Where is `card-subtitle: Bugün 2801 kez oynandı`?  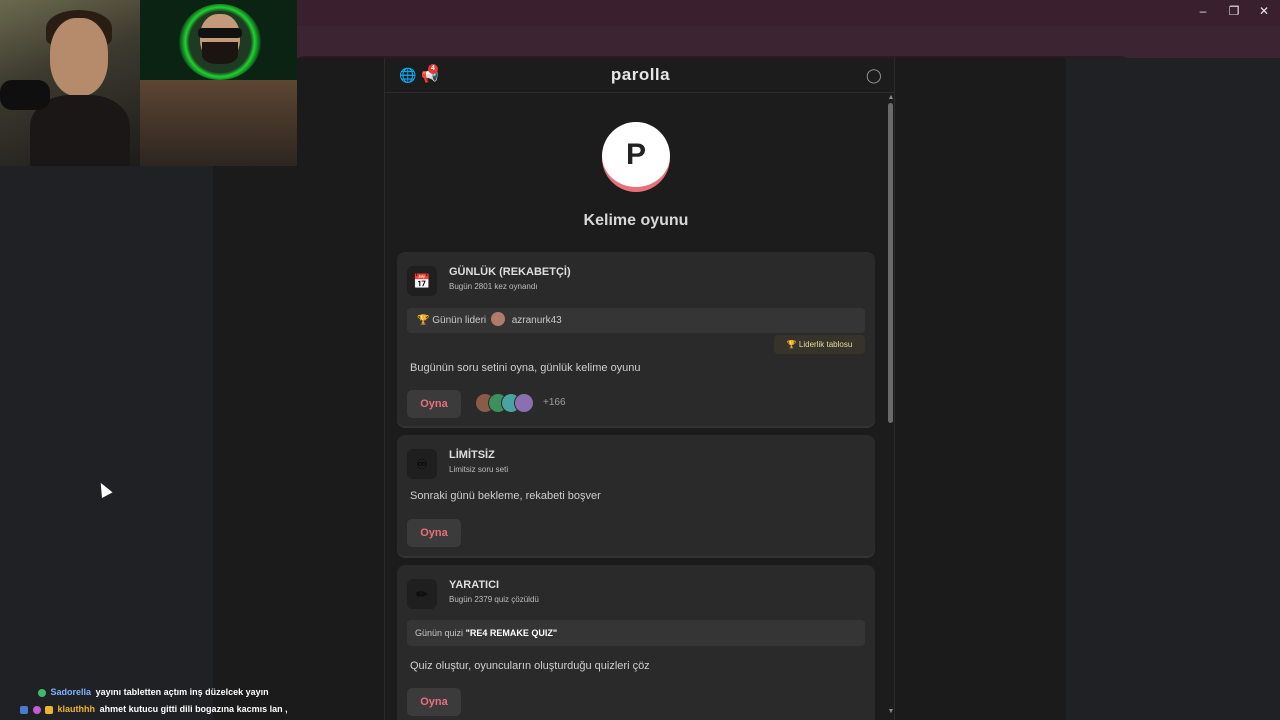
card-subtitle: Bugün 2801 kez oynandı is located at coordinates (493, 286).